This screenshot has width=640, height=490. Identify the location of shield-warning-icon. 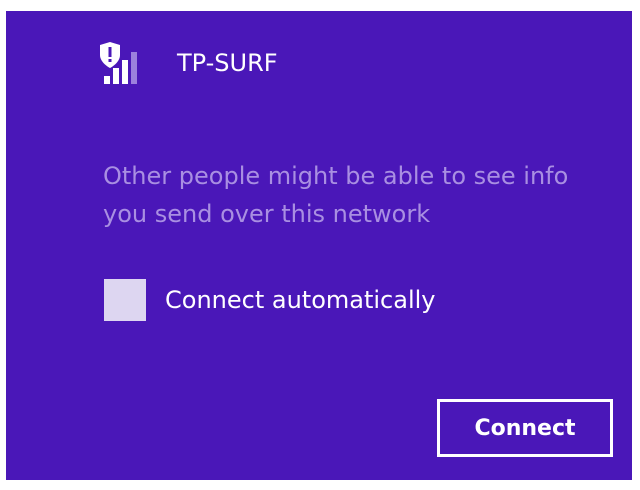
(110, 55).